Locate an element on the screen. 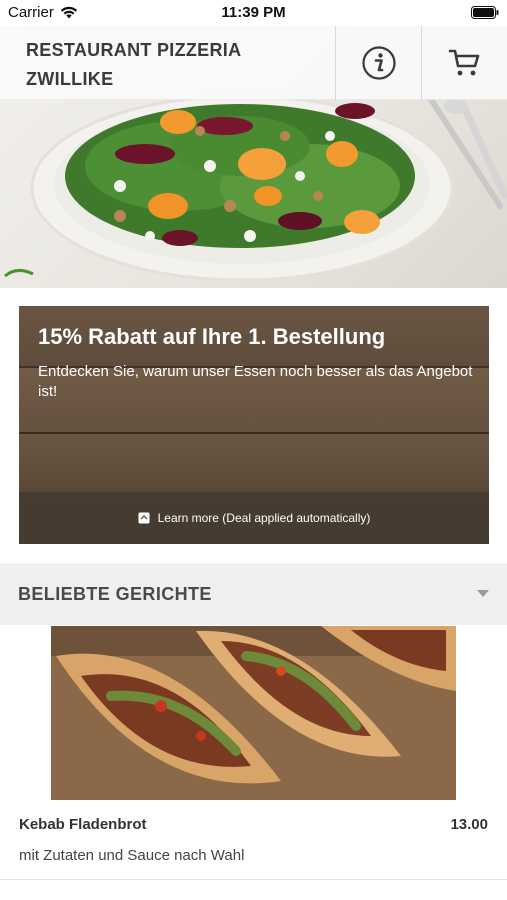 The image size is (507, 900). promo-learn-more: Learn more (Deal applied automatically) is located at coordinates (254, 518).